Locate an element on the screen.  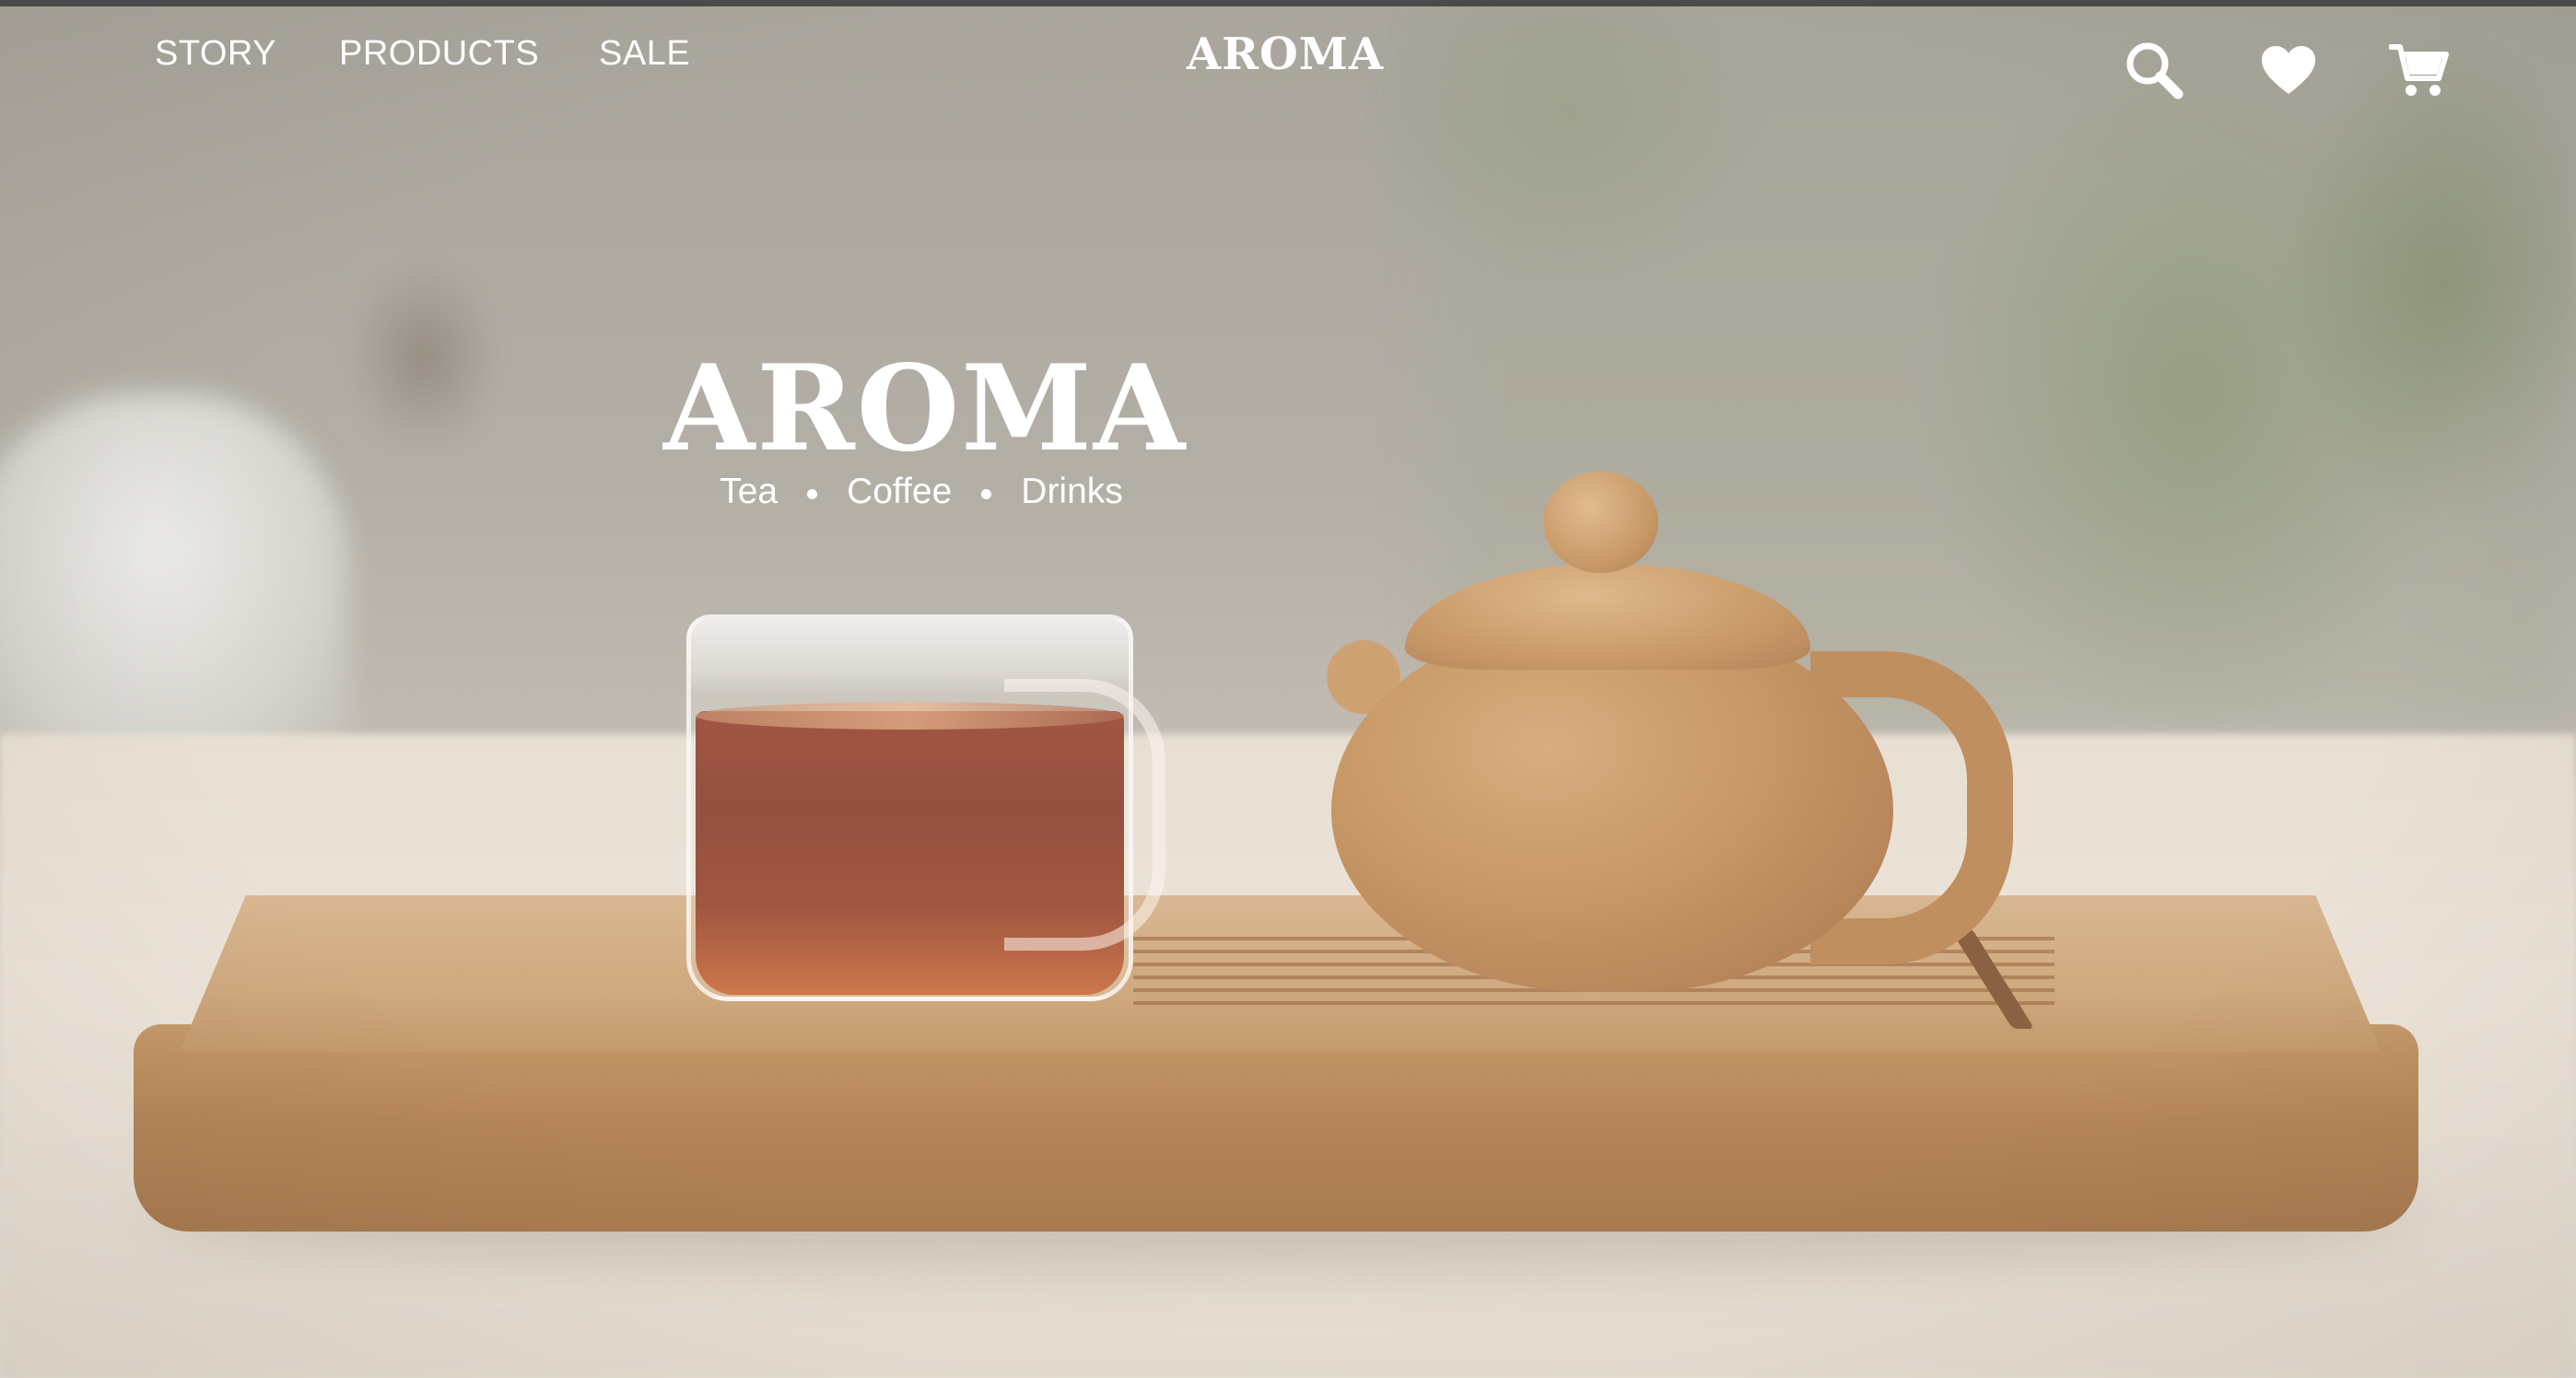
site-logo: AROMA is located at coordinates (1285, 54).